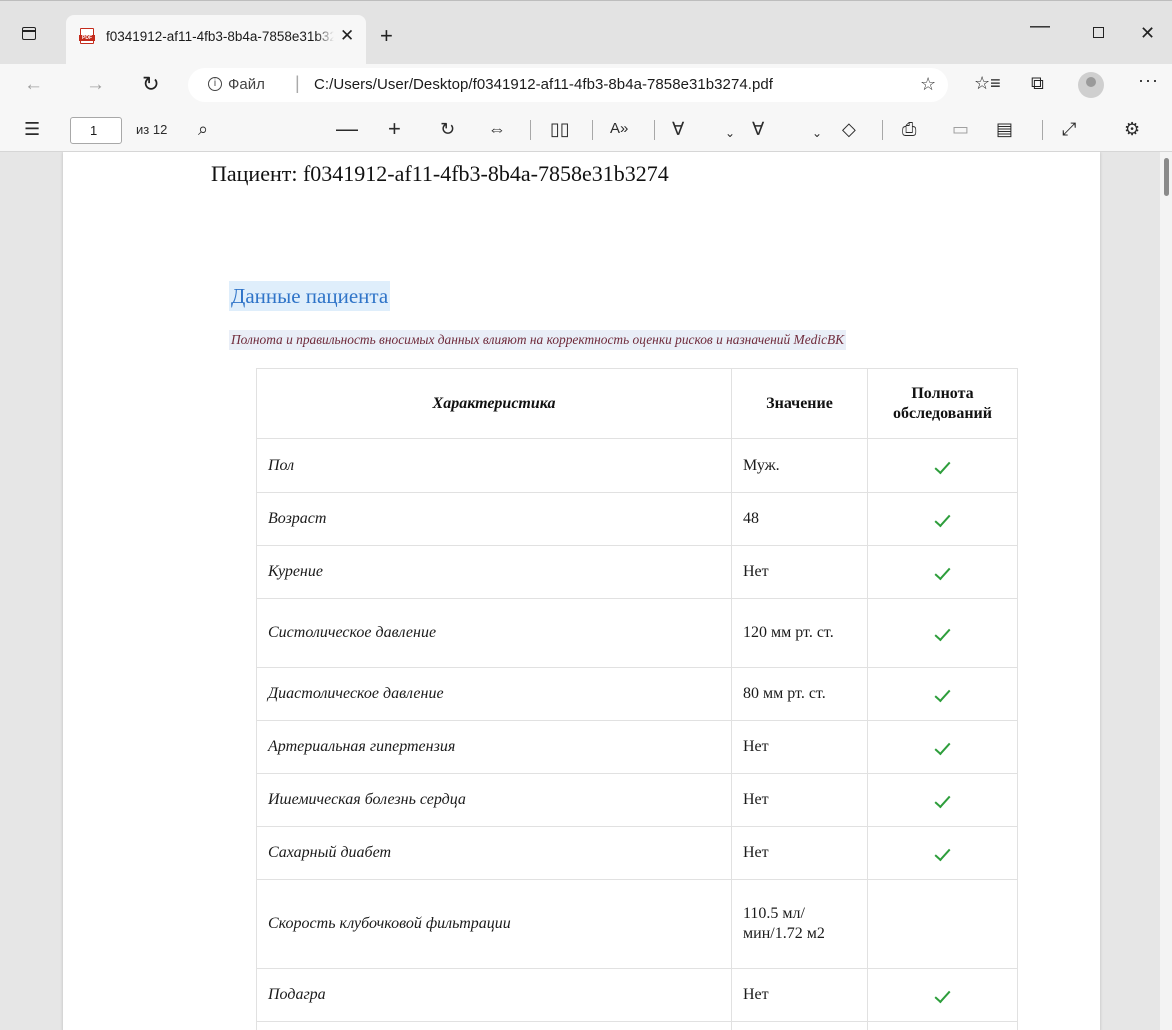 The width and height of the screenshot is (1172, 1030). What do you see at coordinates (799, 403) in the screenshot?
I see `column-header-value: Значение` at bounding box center [799, 403].